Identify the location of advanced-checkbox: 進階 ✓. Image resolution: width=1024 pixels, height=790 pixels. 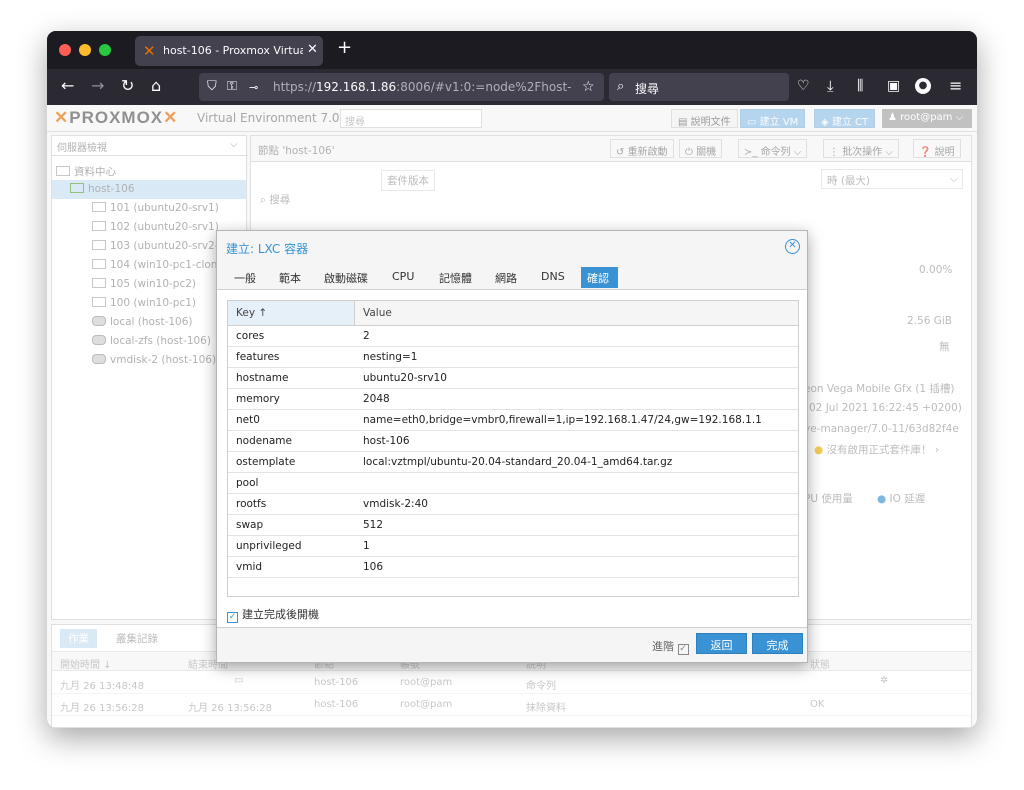
(672, 646).